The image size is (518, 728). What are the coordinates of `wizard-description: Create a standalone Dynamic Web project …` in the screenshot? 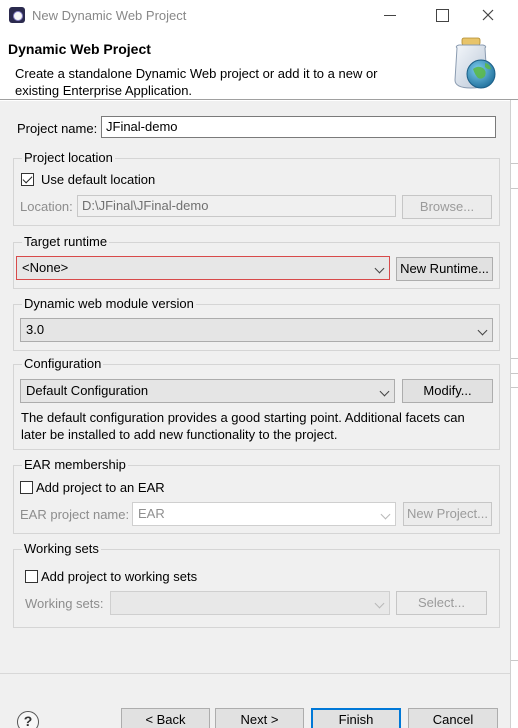 It's located at (196, 82).